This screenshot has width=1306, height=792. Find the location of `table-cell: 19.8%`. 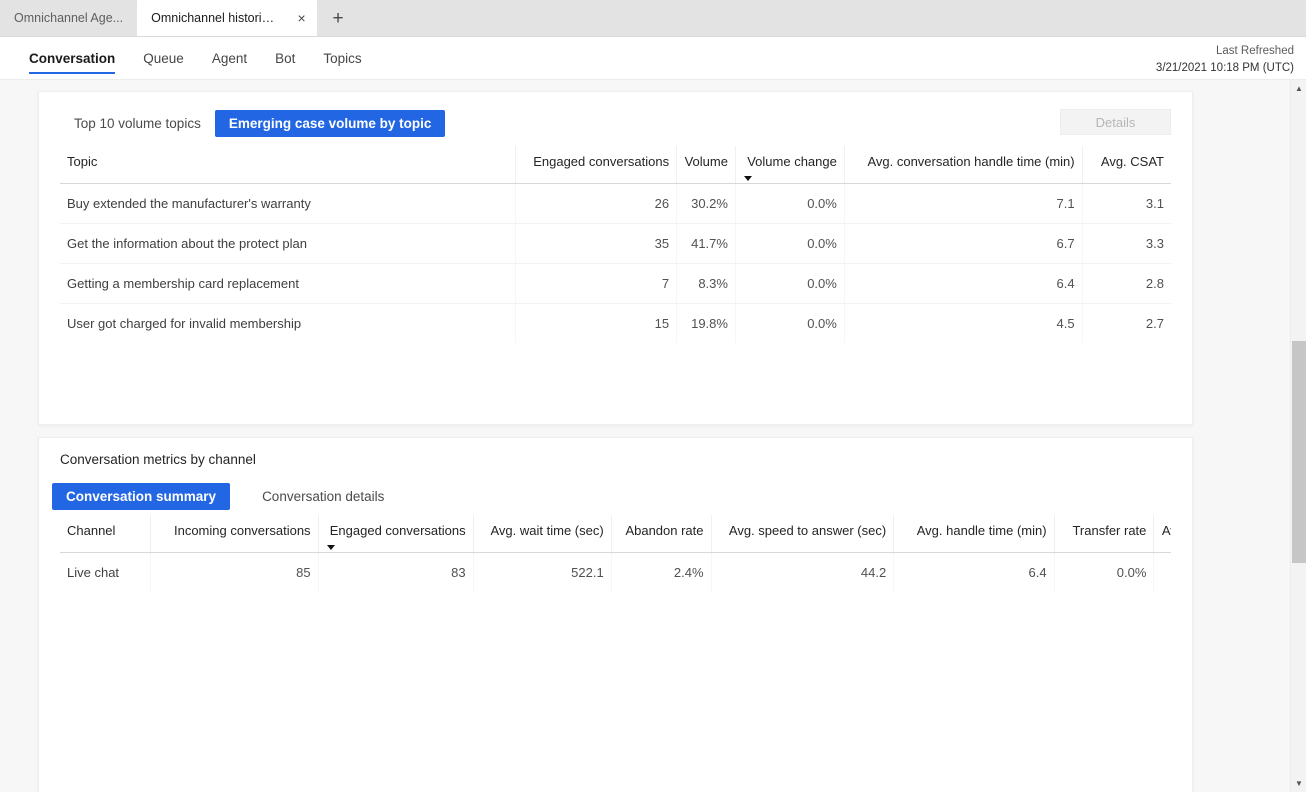

table-cell: 19.8% is located at coordinates (706, 323).